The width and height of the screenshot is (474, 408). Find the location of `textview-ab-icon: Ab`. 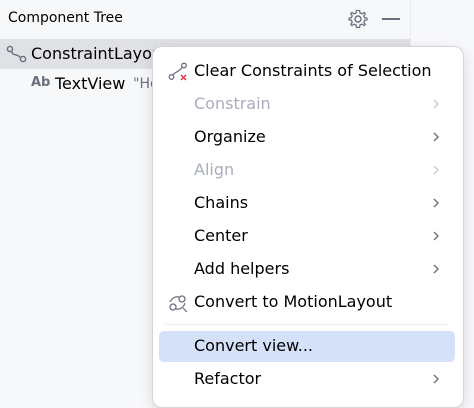

textview-ab-icon: Ab is located at coordinates (41, 82).